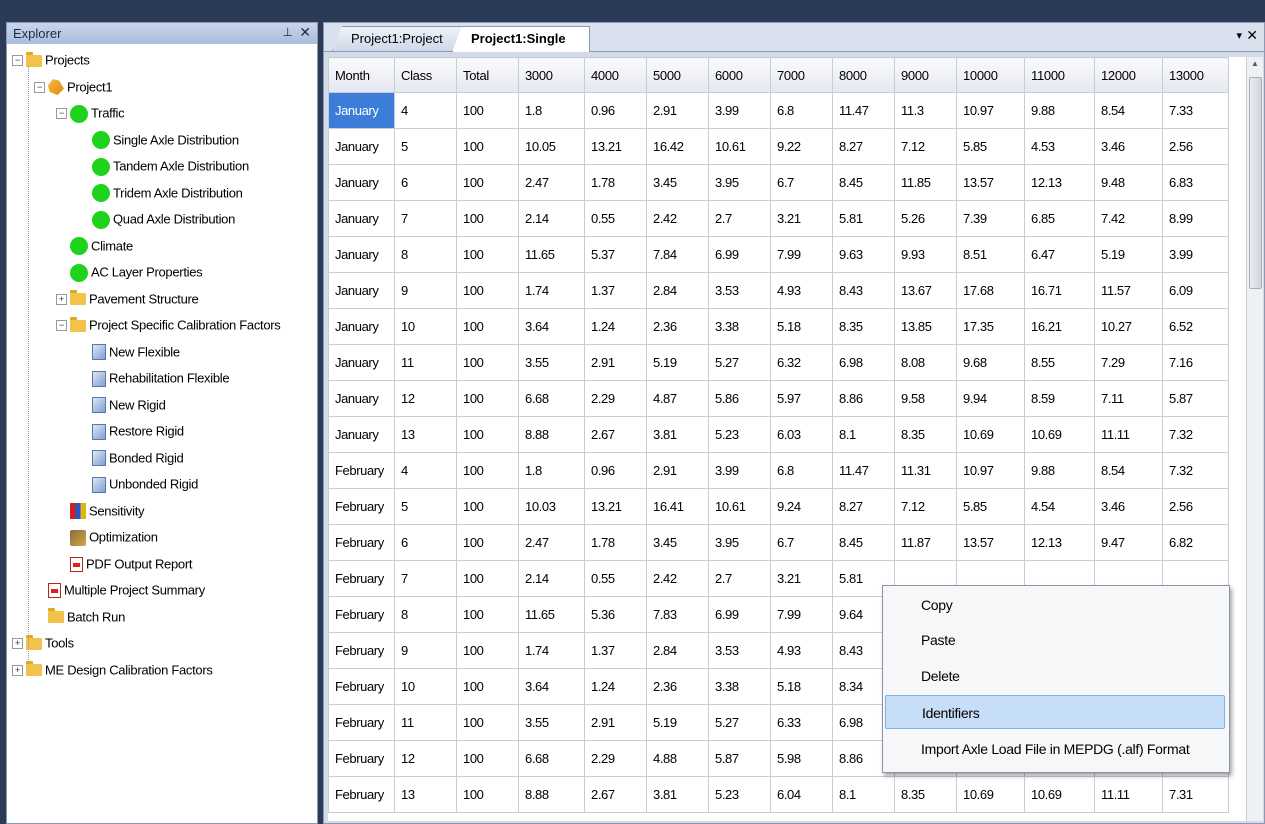 The image size is (1265, 824). What do you see at coordinates (990, 254) in the screenshot?
I see `table-cell: 8.51` at bounding box center [990, 254].